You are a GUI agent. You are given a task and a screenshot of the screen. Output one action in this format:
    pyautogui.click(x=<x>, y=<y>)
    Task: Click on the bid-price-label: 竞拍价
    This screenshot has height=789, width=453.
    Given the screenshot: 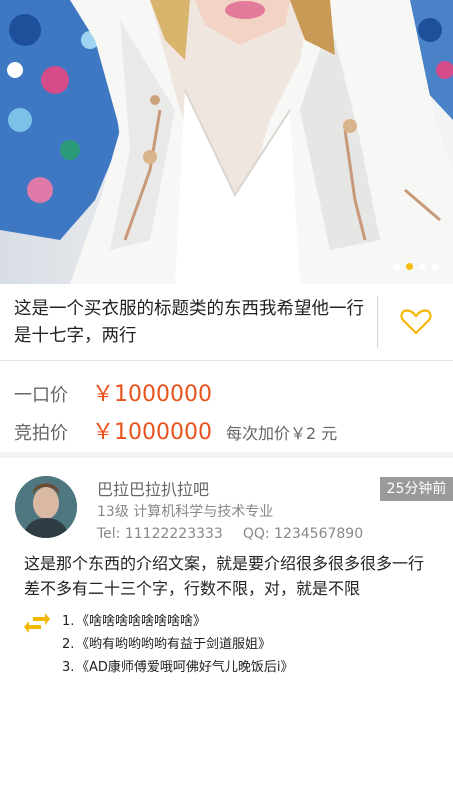 What is the action you would take?
    pyautogui.click(x=41, y=433)
    